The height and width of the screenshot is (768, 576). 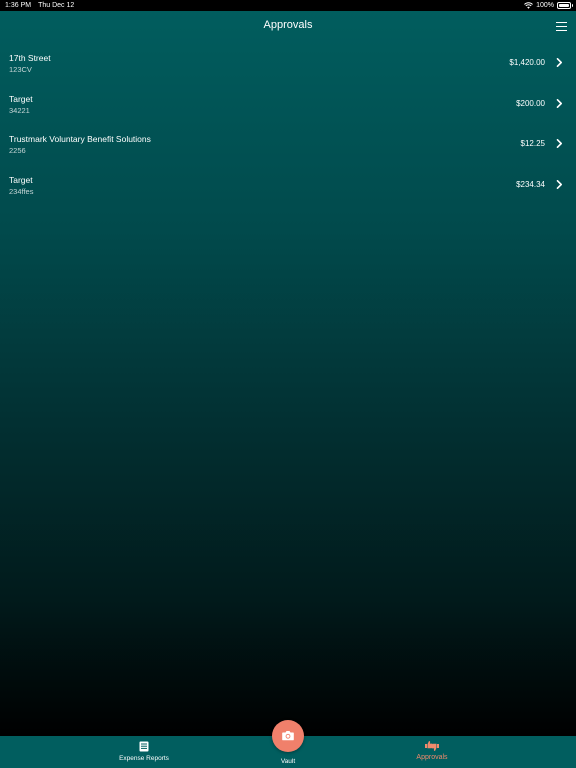 I want to click on tab-vault-label: Vault, so click(x=288, y=761).